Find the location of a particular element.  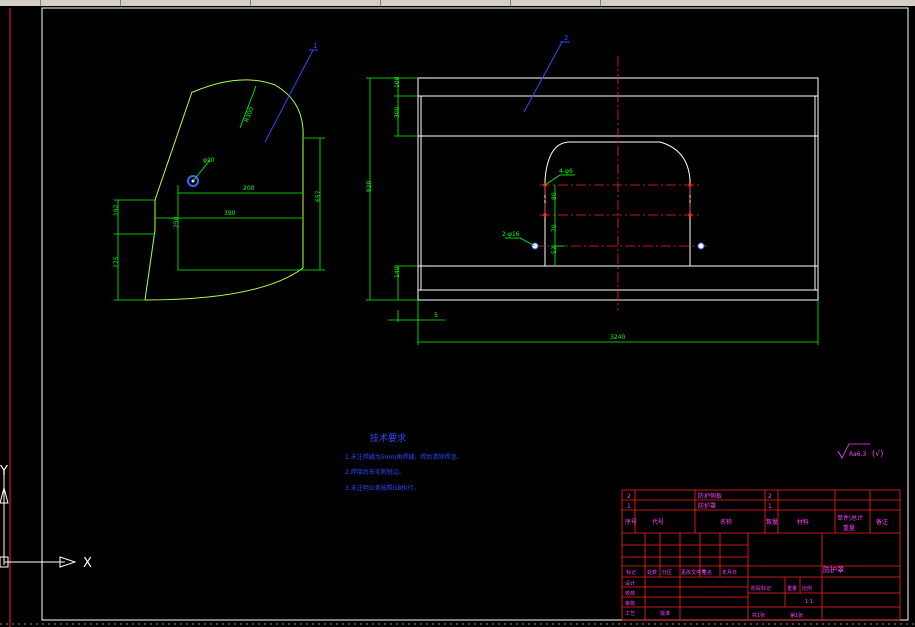

ucs-x-label: X is located at coordinates (87, 563).